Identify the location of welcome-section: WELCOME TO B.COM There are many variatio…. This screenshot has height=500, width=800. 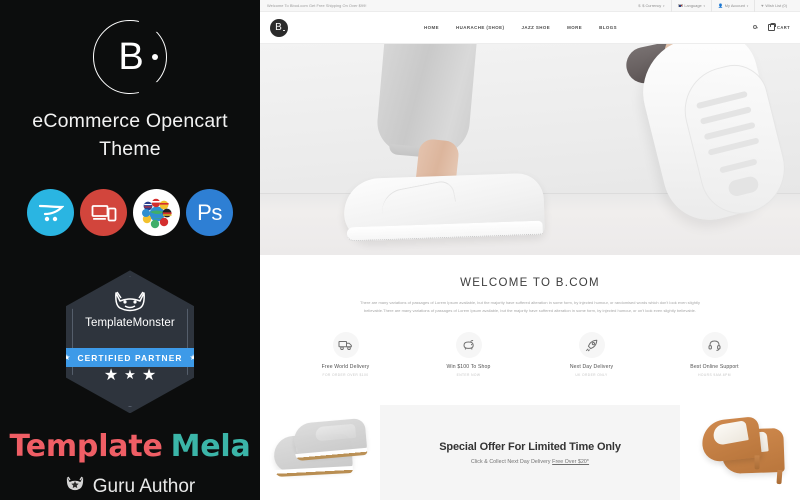
(530, 285).